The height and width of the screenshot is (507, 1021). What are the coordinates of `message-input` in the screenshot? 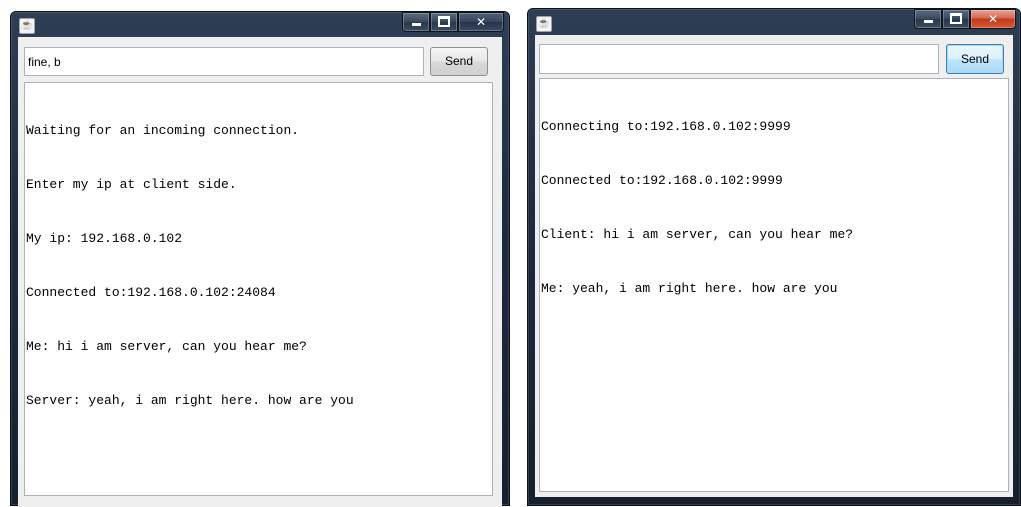 It's located at (739, 59).